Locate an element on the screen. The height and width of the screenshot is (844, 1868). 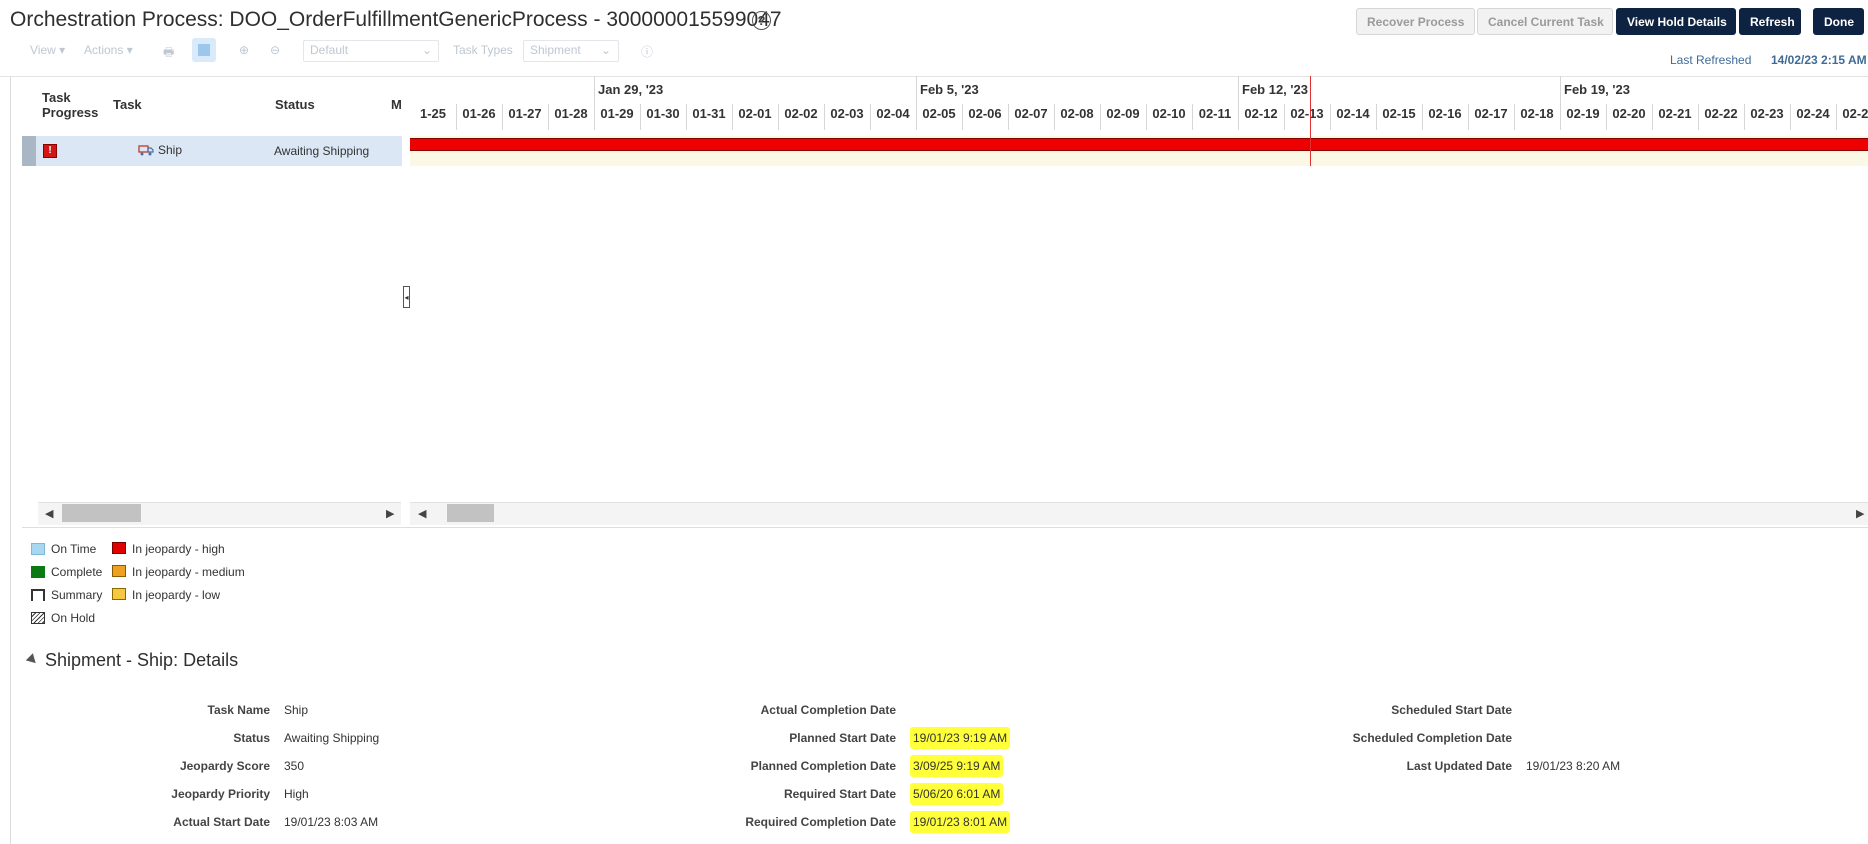
day-label: 02-09 is located at coordinates (1123, 113).